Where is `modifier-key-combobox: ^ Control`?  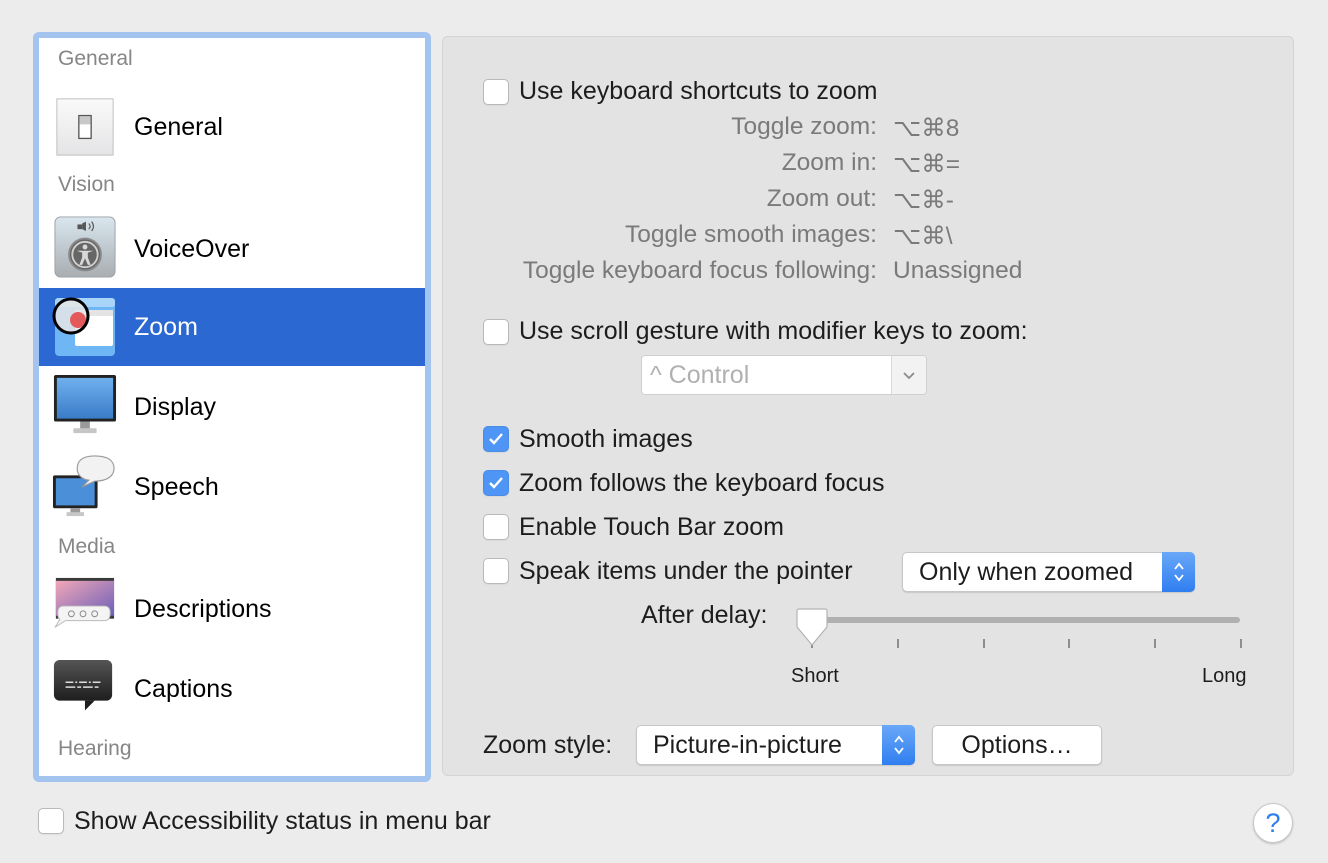
modifier-key-combobox: ^ Control is located at coordinates (784, 375).